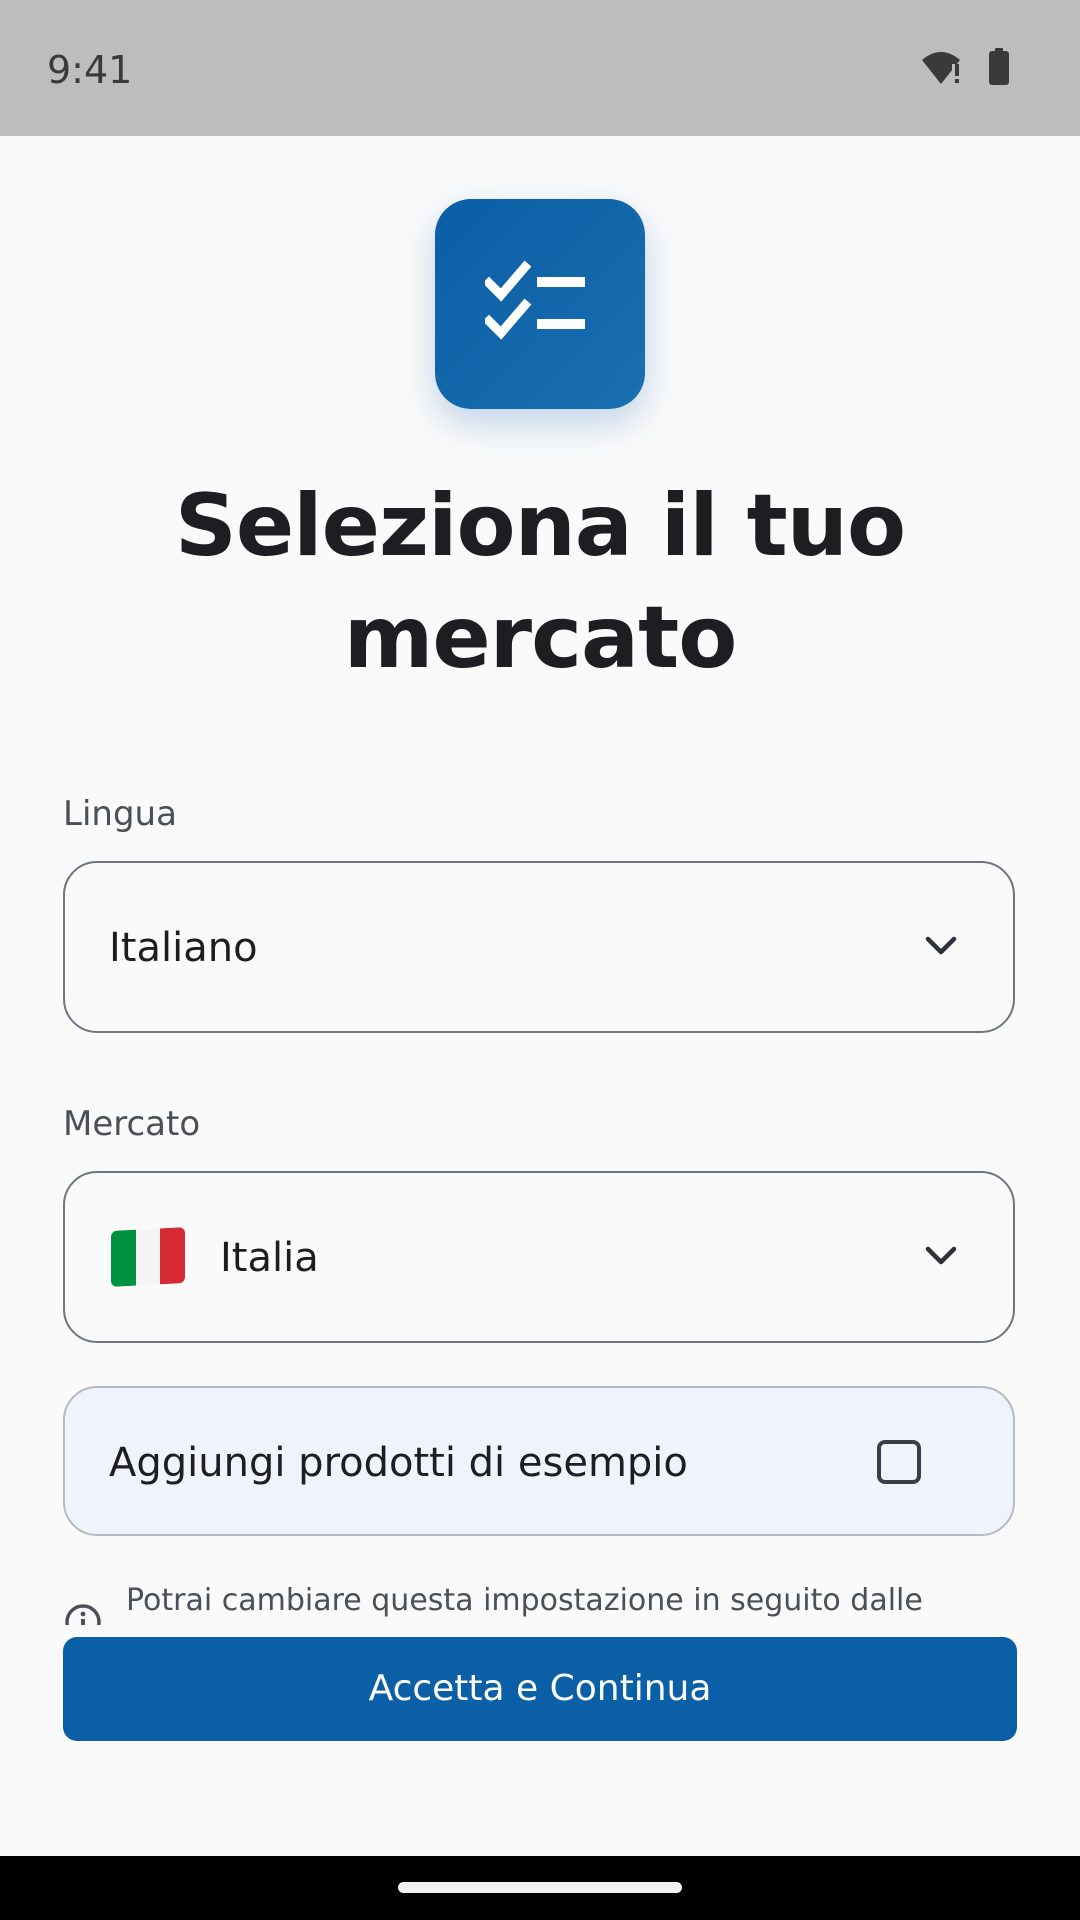 This screenshot has width=1080, height=1920. Describe the element at coordinates (539, 1257) in the screenshot. I see `market-select: Italia` at that location.